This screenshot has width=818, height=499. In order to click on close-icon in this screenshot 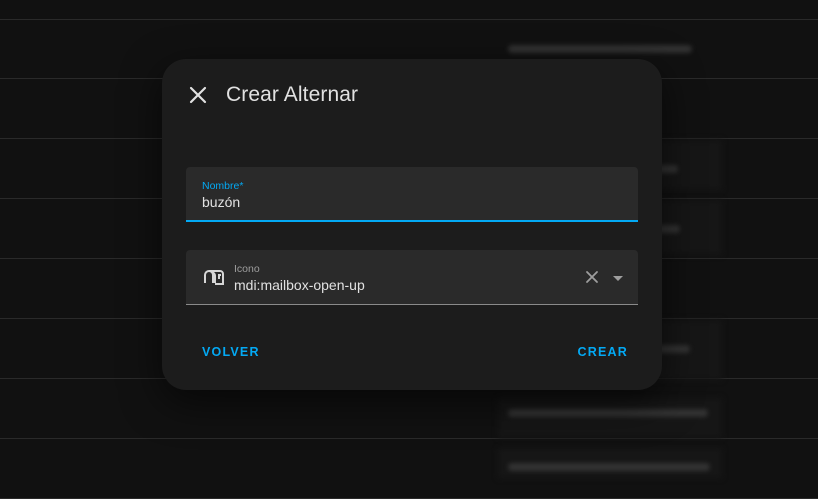, I will do `click(198, 95)`.